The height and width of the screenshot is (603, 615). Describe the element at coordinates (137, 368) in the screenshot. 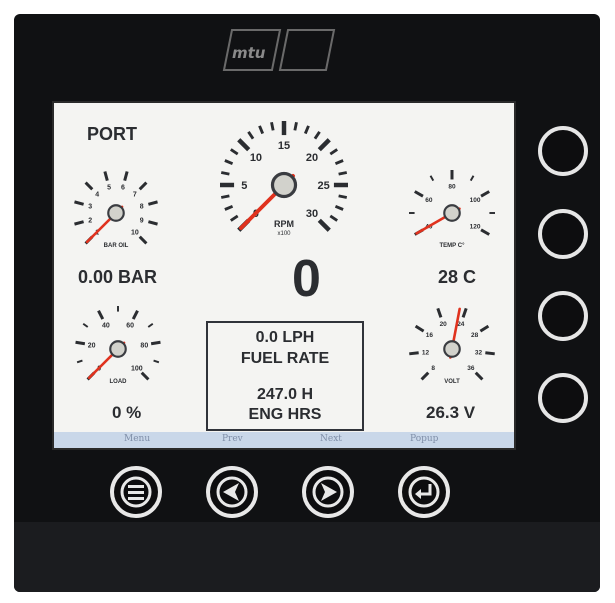

I see `load-gauge-tick-label: 100` at that location.